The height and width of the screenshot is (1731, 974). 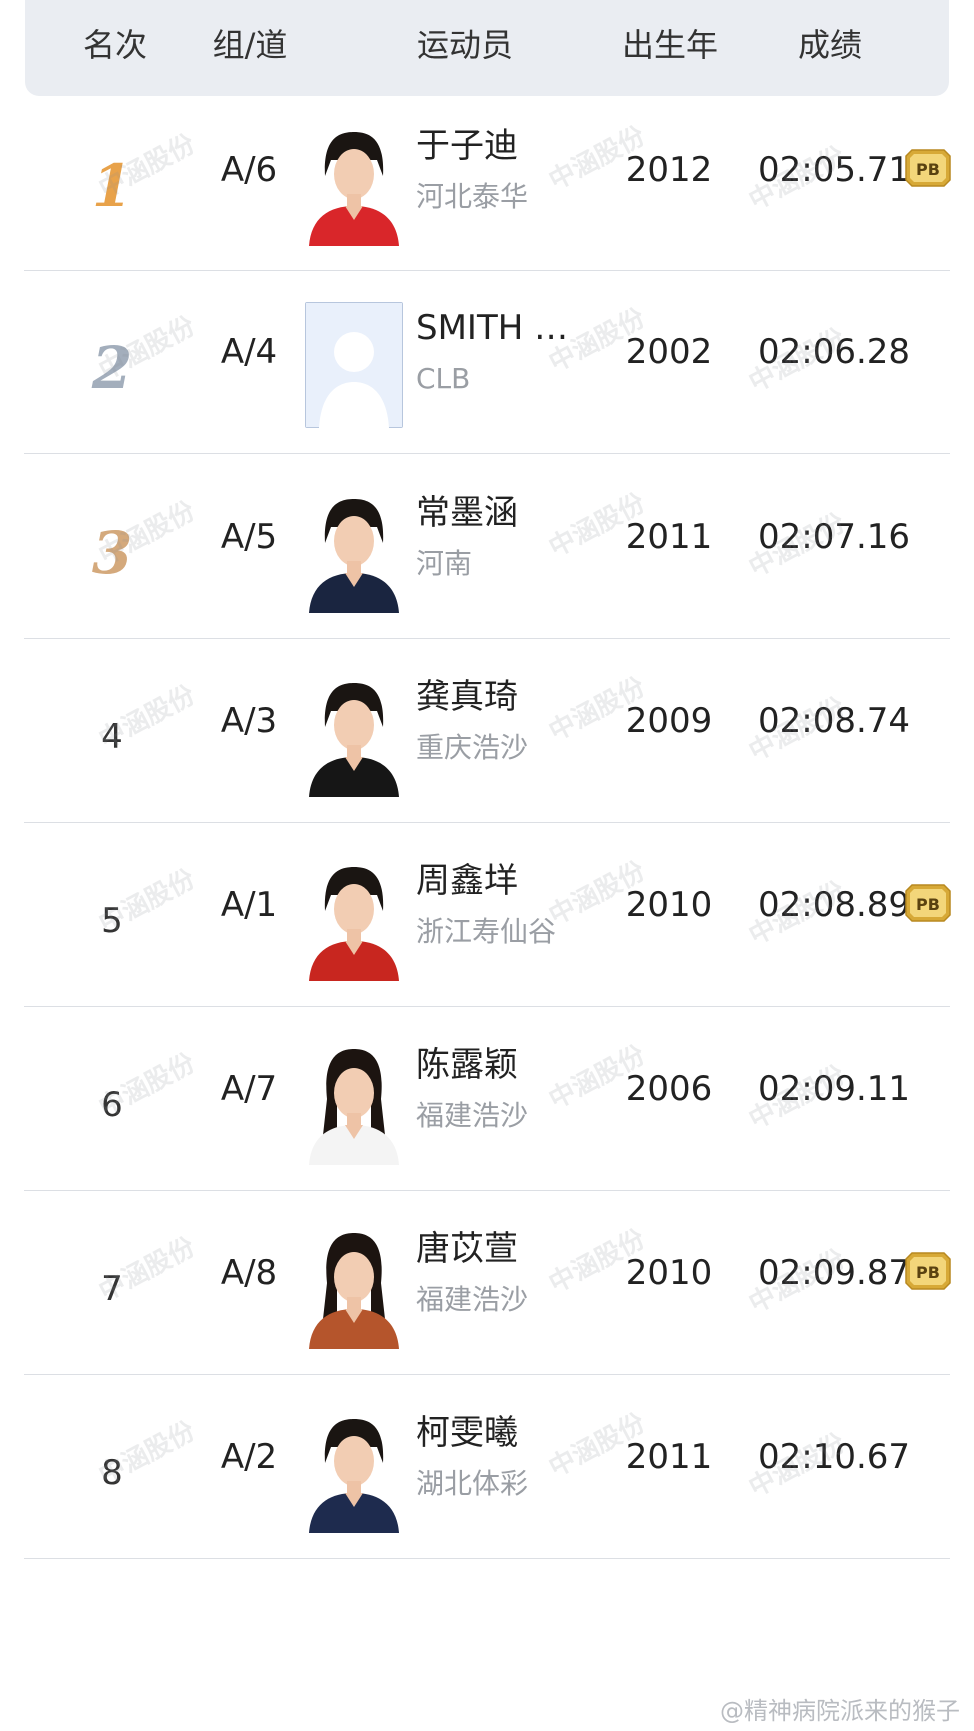 I want to click on result-time: 02:09.87, so click(x=834, y=1273).